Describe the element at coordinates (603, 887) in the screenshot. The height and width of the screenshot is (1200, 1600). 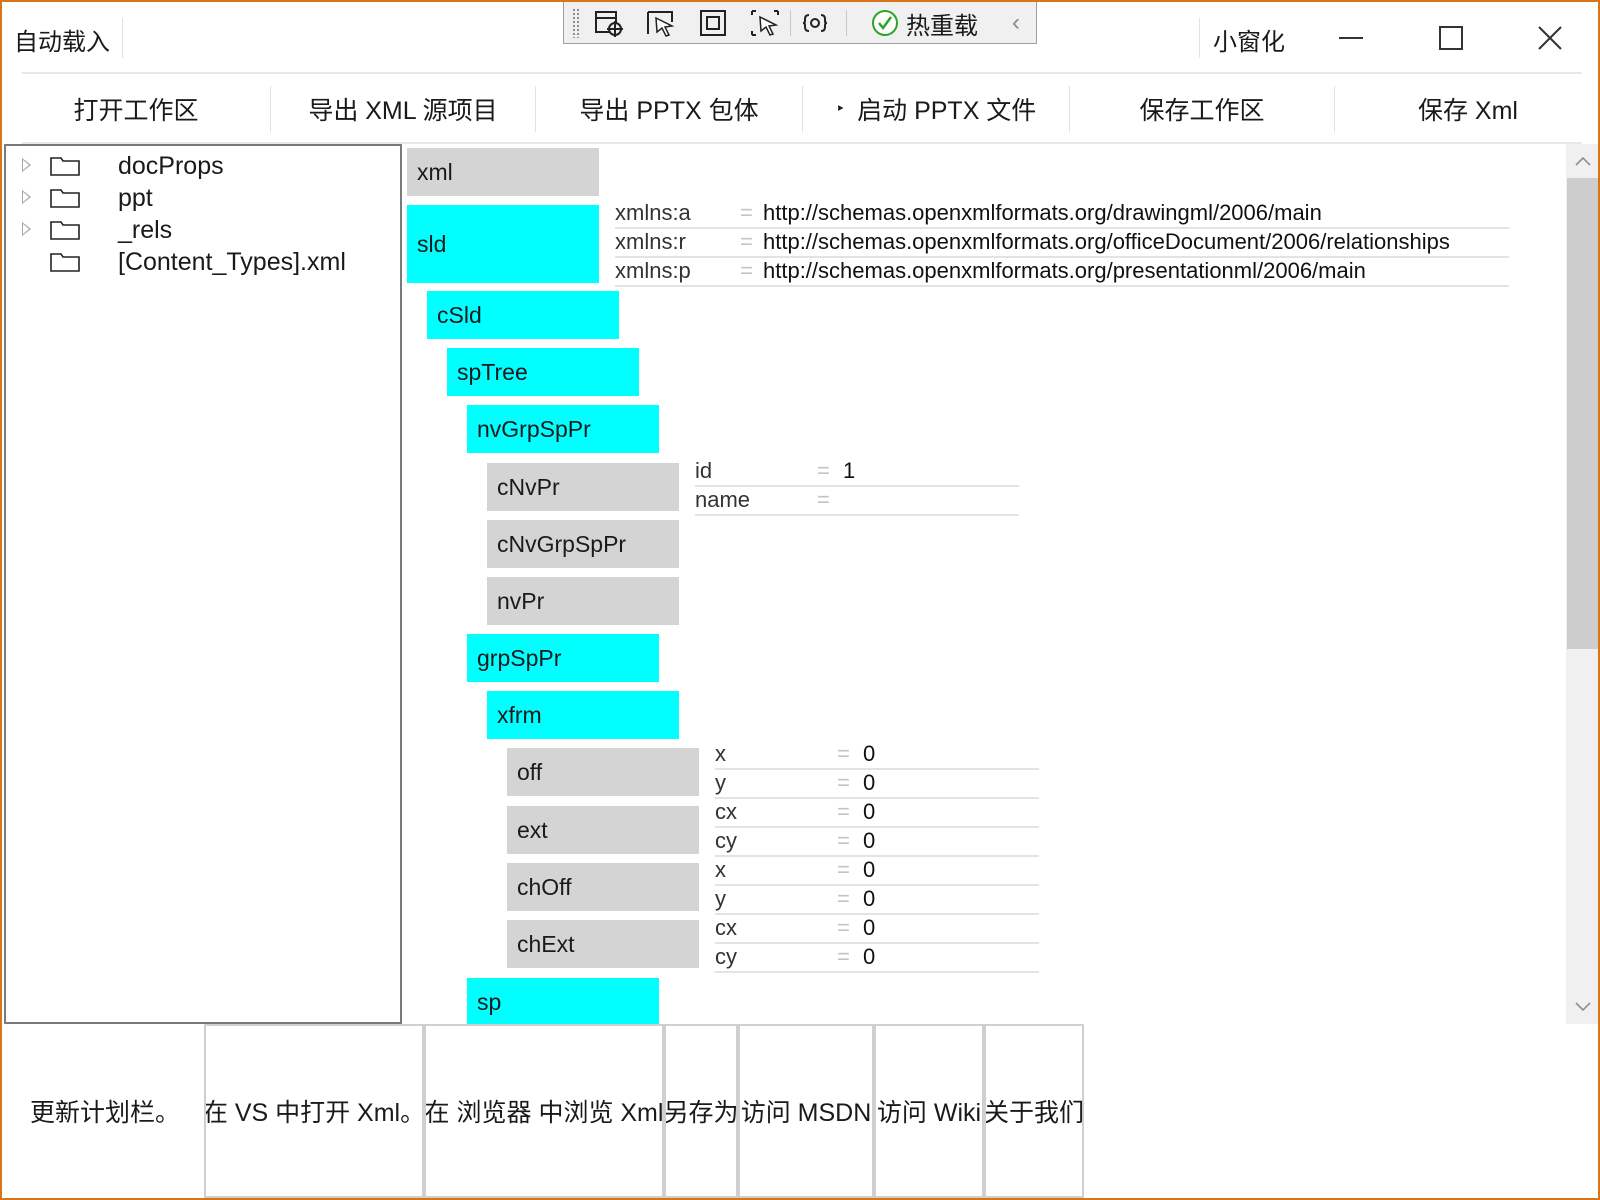
I see `xml-node: chOff` at that location.